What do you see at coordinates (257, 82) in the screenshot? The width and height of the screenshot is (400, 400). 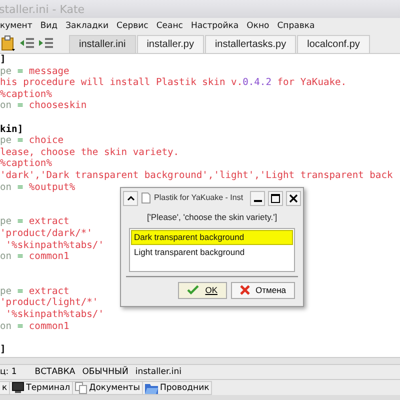 I see `code-text: 0.4.2` at bounding box center [257, 82].